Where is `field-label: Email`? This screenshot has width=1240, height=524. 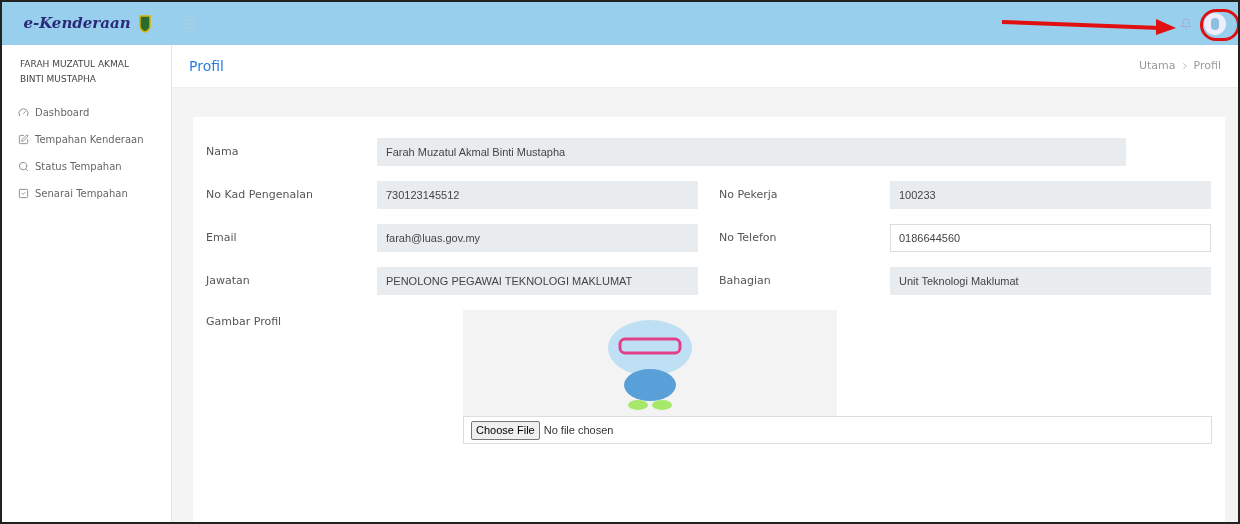
field-label: Email is located at coordinates (222, 237).